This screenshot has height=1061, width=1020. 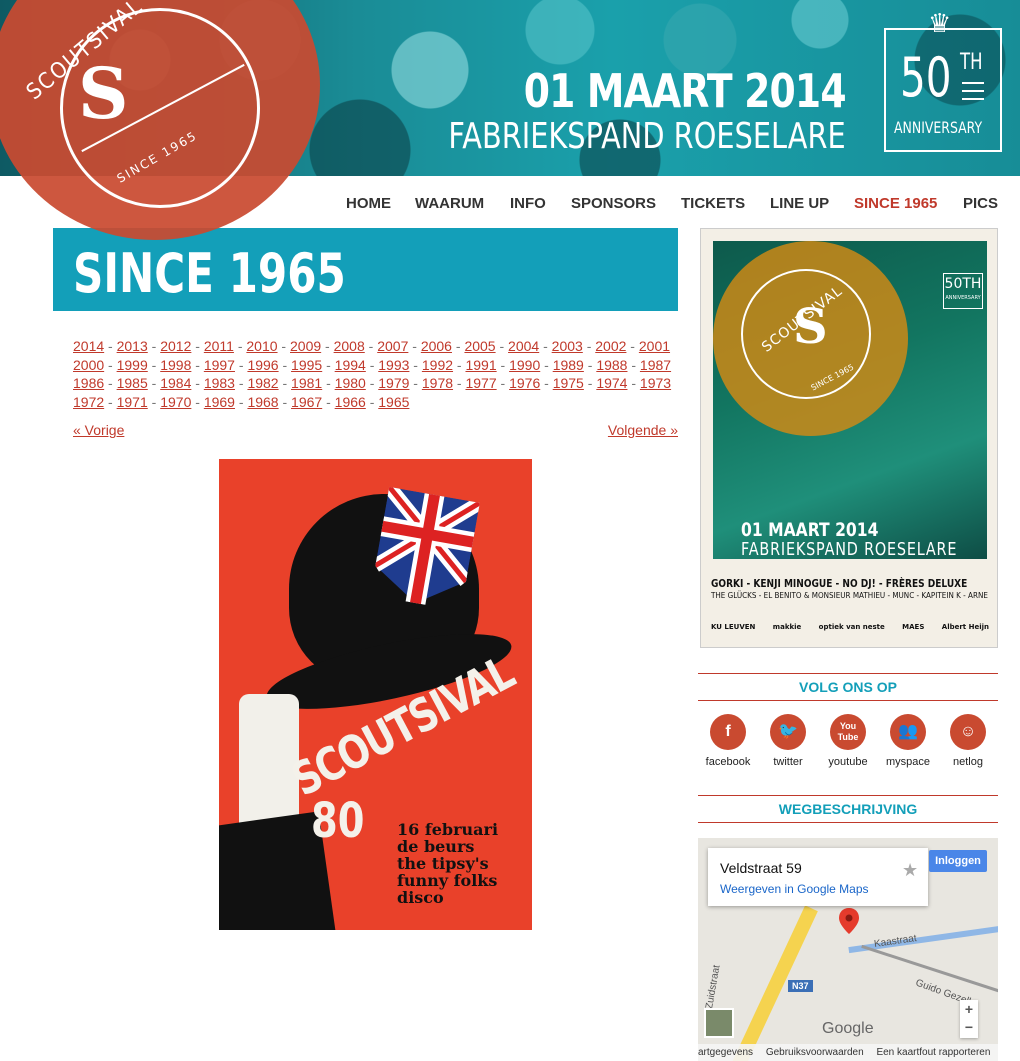 I want to click on year-link: 1974, so click(x=611, y=383).